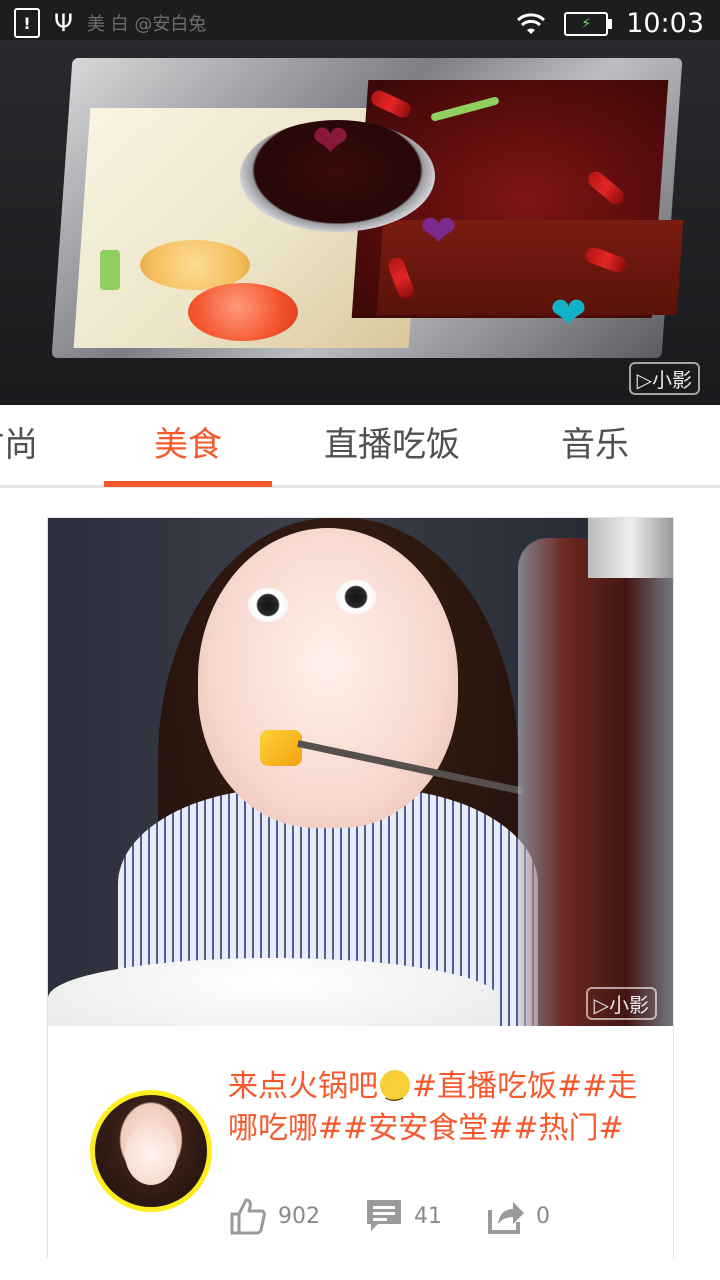 The width and height of the screenshot is (720, 1280). I want to click on like-button: 902, so click(274, 1216).